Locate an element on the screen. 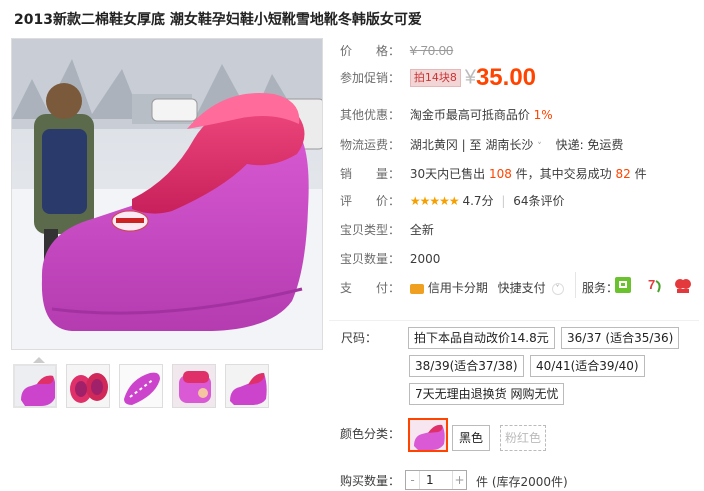  other-discount-percent: 1% is located at coordinates (543, 115).